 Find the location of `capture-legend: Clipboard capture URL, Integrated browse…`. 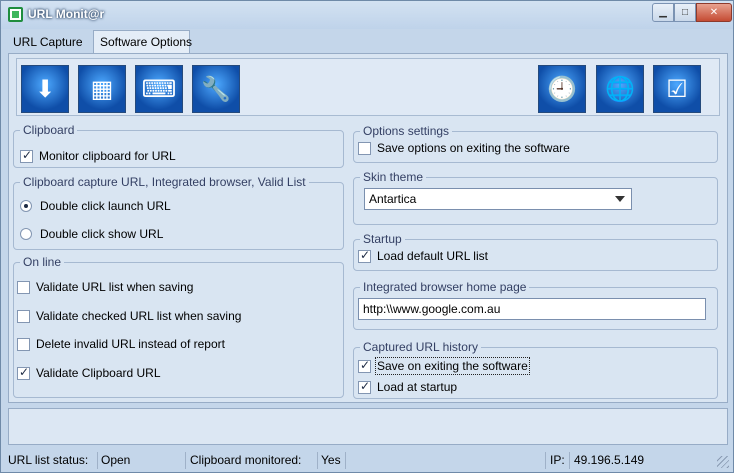

capture-legend: Clipboard capture URL, Integrated browse… is located at coordinates (164, 182).